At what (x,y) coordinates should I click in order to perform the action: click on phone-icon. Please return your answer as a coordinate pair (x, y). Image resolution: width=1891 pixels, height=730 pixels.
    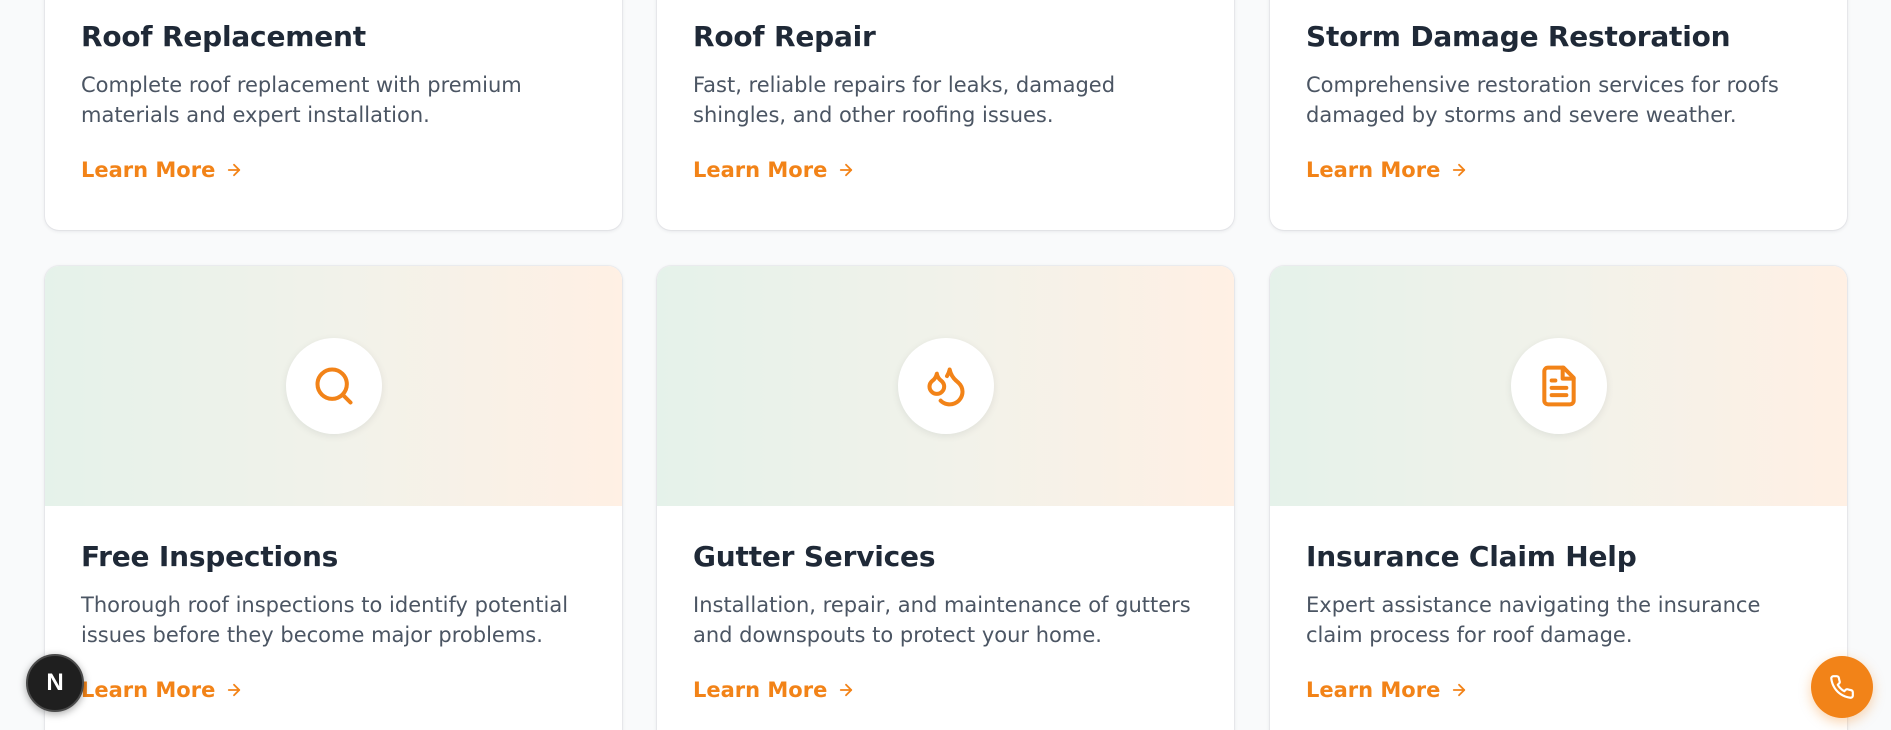
    Looking at the image, I should click on (1842, 687).